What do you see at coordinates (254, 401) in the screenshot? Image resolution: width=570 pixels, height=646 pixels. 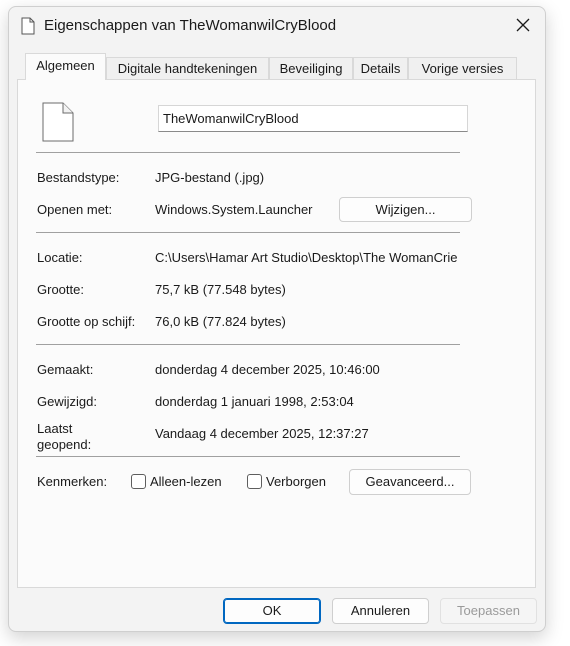 I see `modified-value: donderdag 1 januari 1998, 2:53:04` at bounding box center [254, 401].